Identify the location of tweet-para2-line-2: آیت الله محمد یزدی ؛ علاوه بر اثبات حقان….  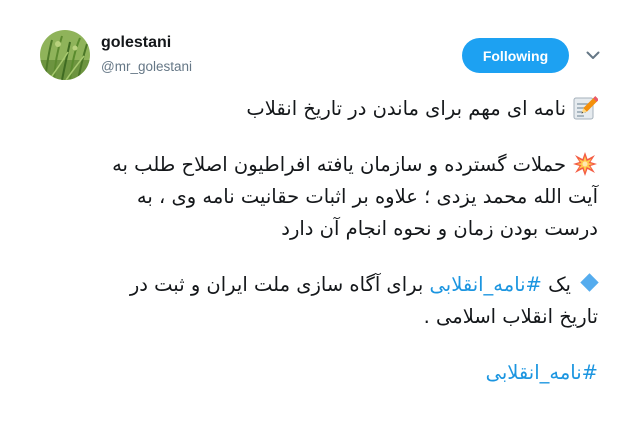
(367, 196).